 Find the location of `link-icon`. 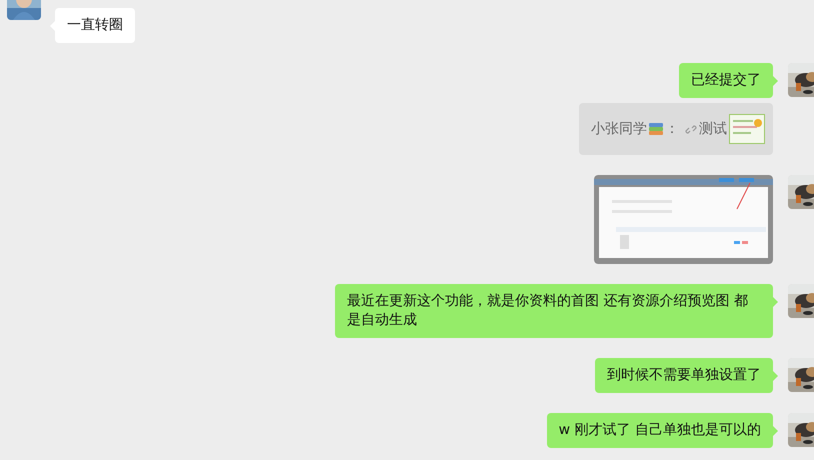

link-icon is located at coordinates (691, 129).